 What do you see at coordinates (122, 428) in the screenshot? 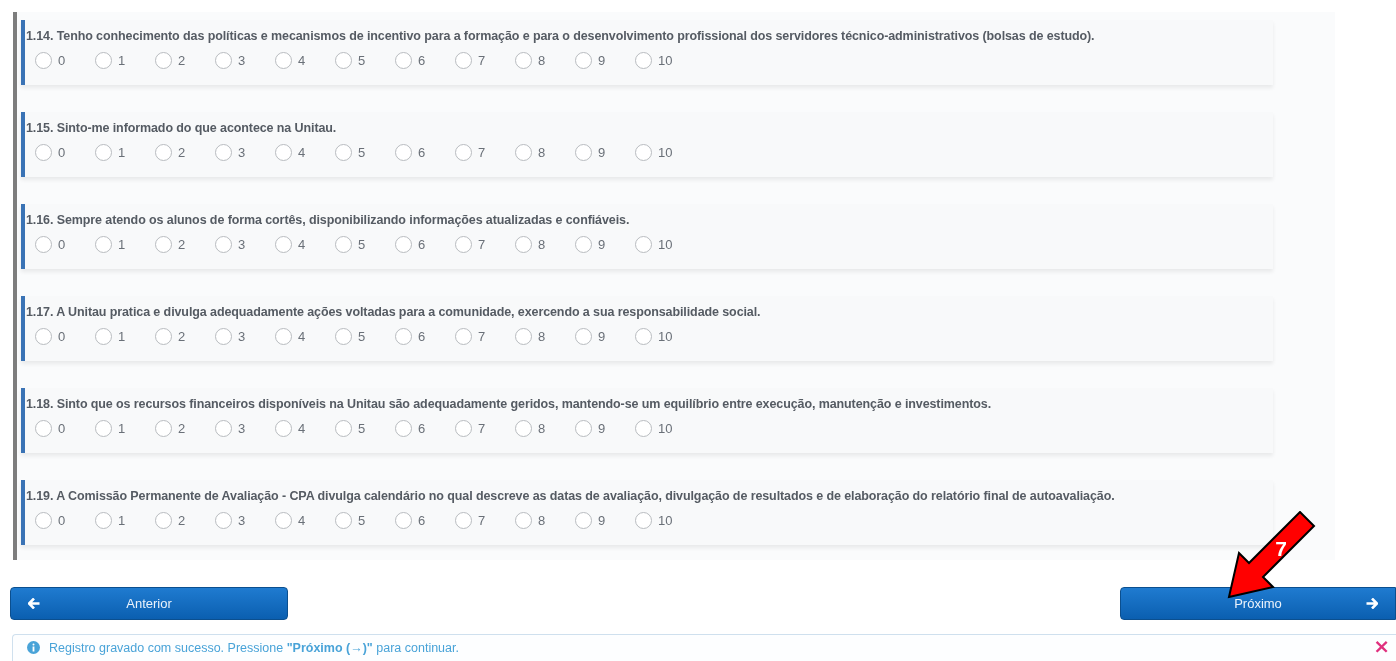
I see `option-label: 1` at bounding box center [122, 428].